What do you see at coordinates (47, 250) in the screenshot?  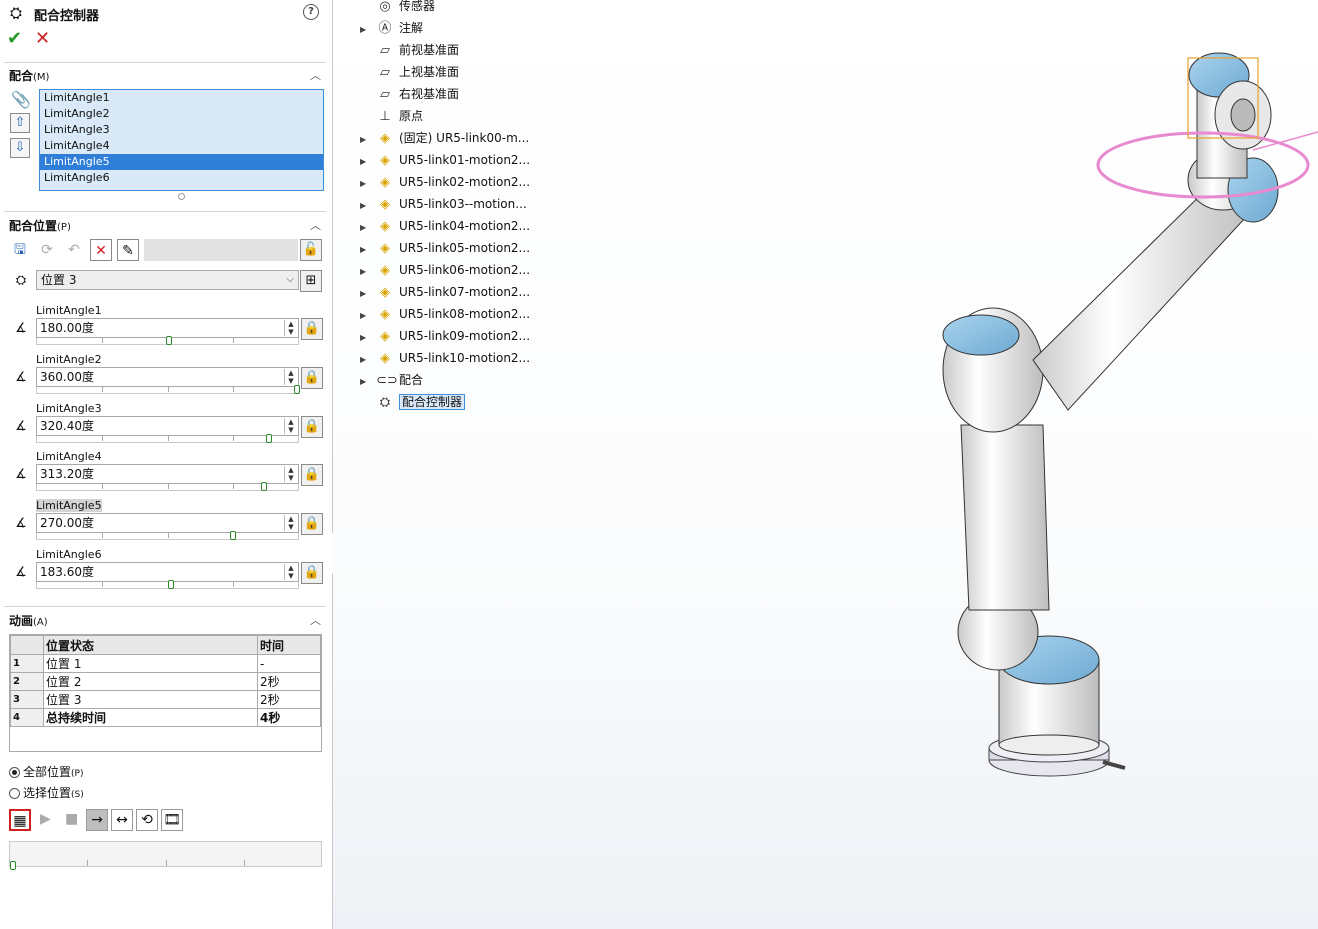 I see `update-position-button: ⟳` at bounding box center [47, 250].